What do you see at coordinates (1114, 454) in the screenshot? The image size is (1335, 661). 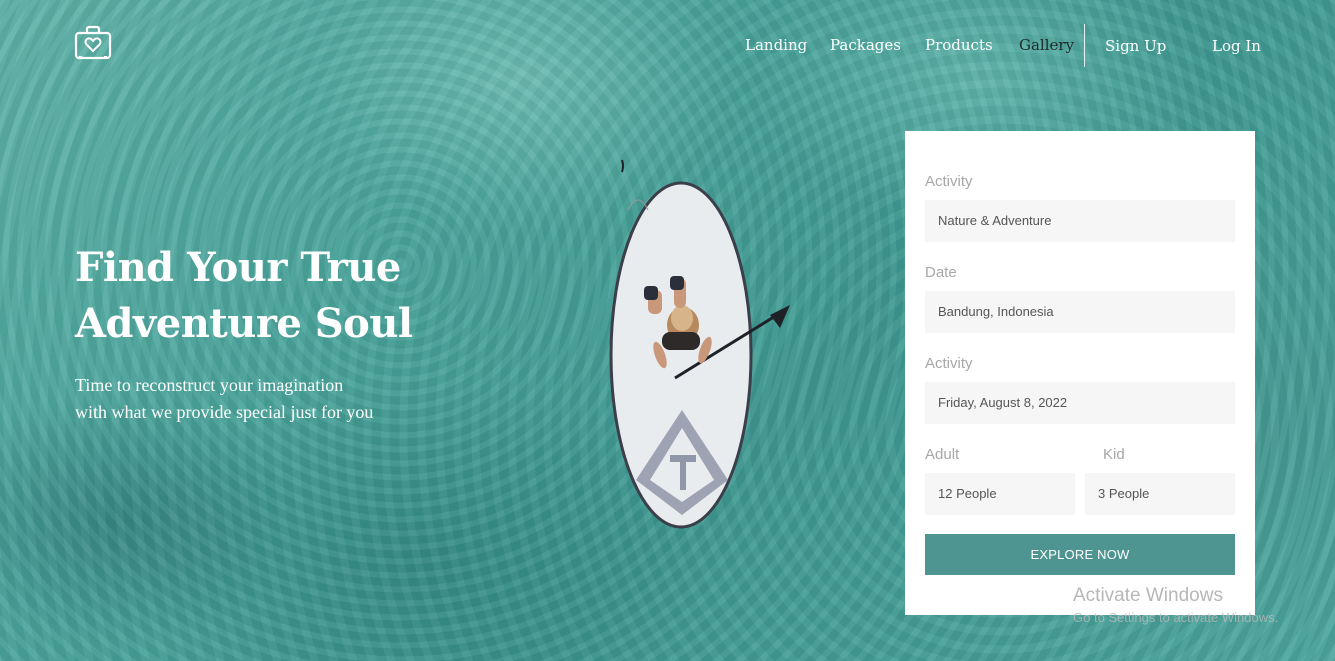 I see `kid-label: Kid` at bounding box center [1114, 454].